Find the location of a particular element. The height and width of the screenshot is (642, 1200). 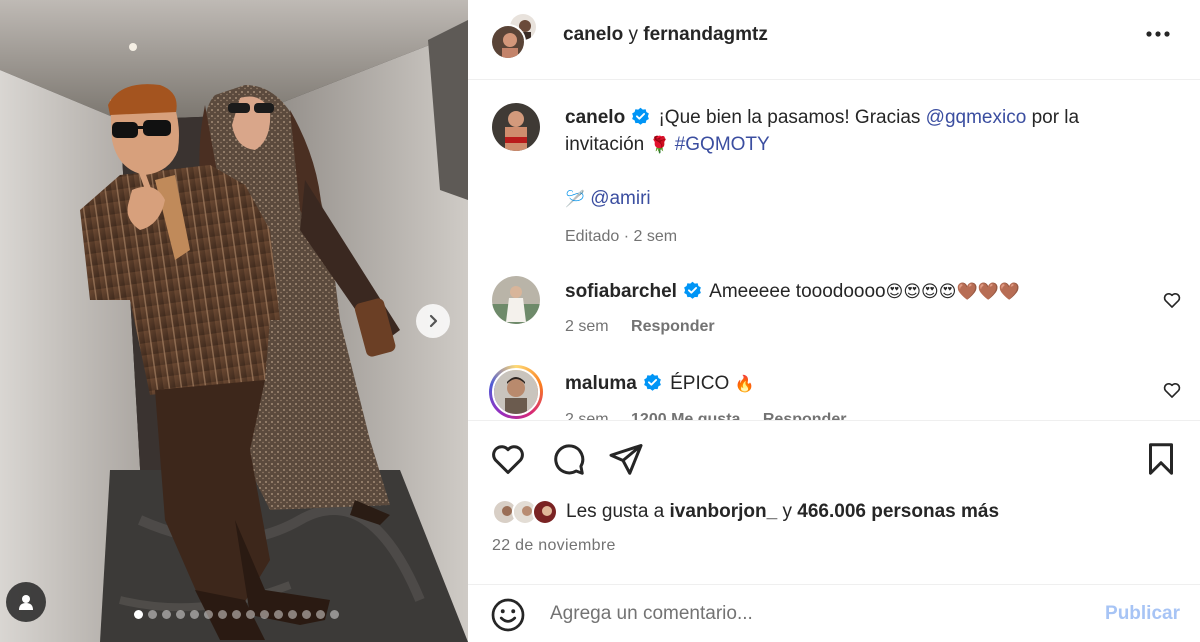

rose-emoji: 🌹 is located at coordinates (659, 145).